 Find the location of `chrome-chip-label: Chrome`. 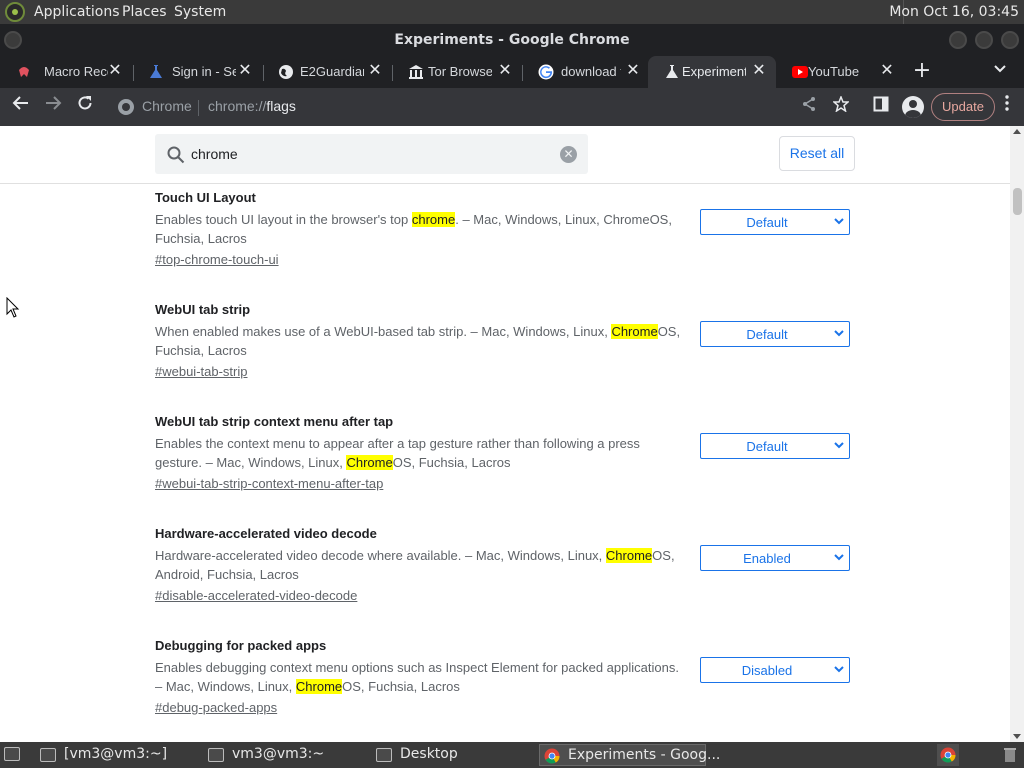

chrome-chip-label: Chrome is located at coordinates (167, 106).